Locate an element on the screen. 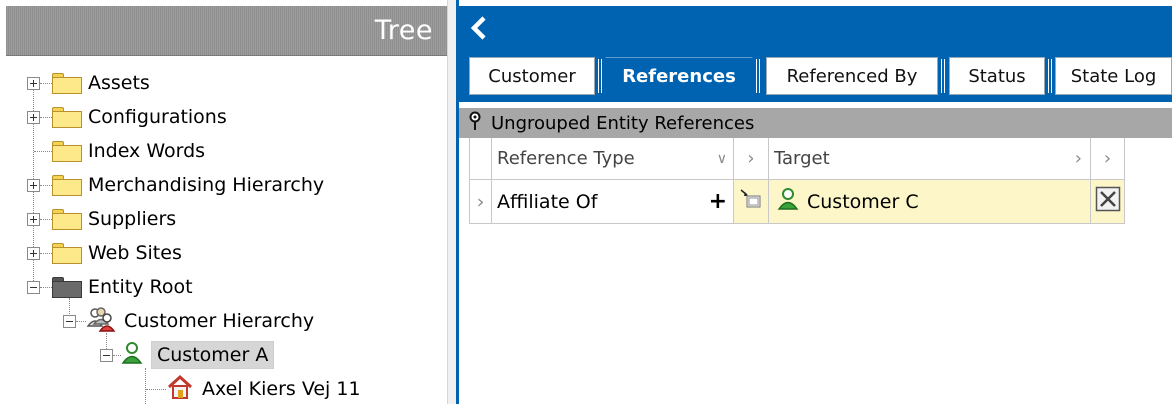  tab-customer: Customer is located at coordinates (532, 76).